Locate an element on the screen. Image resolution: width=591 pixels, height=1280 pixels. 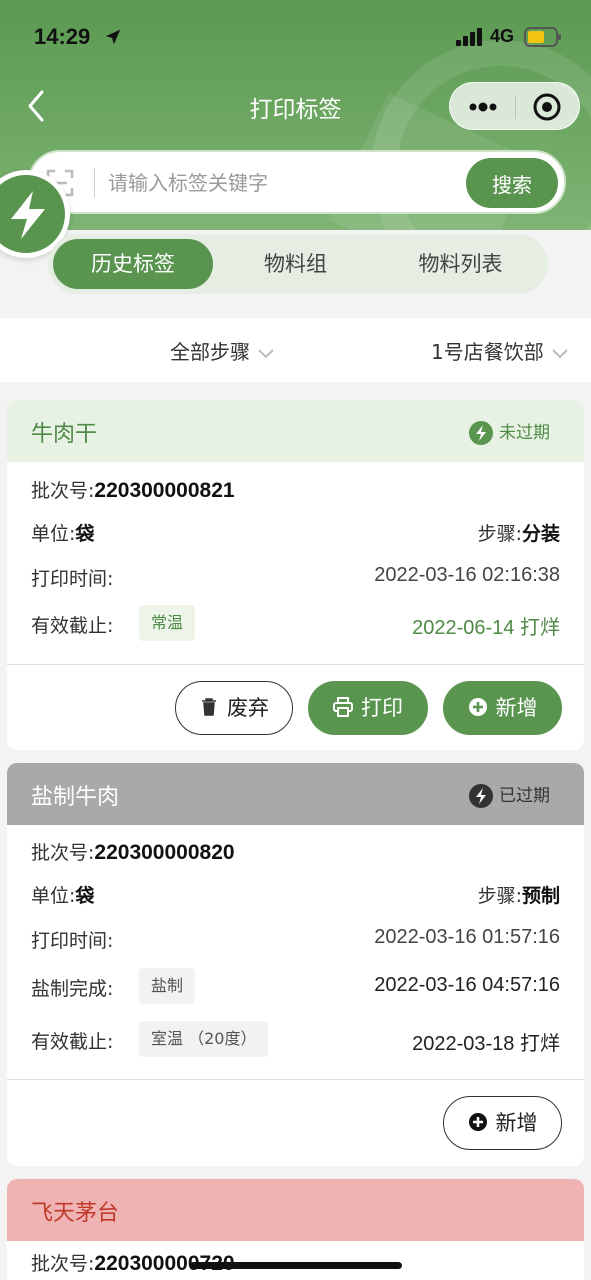
unit-row: 单位:袋 步骤:分装 is located at coordinates (295, 531).